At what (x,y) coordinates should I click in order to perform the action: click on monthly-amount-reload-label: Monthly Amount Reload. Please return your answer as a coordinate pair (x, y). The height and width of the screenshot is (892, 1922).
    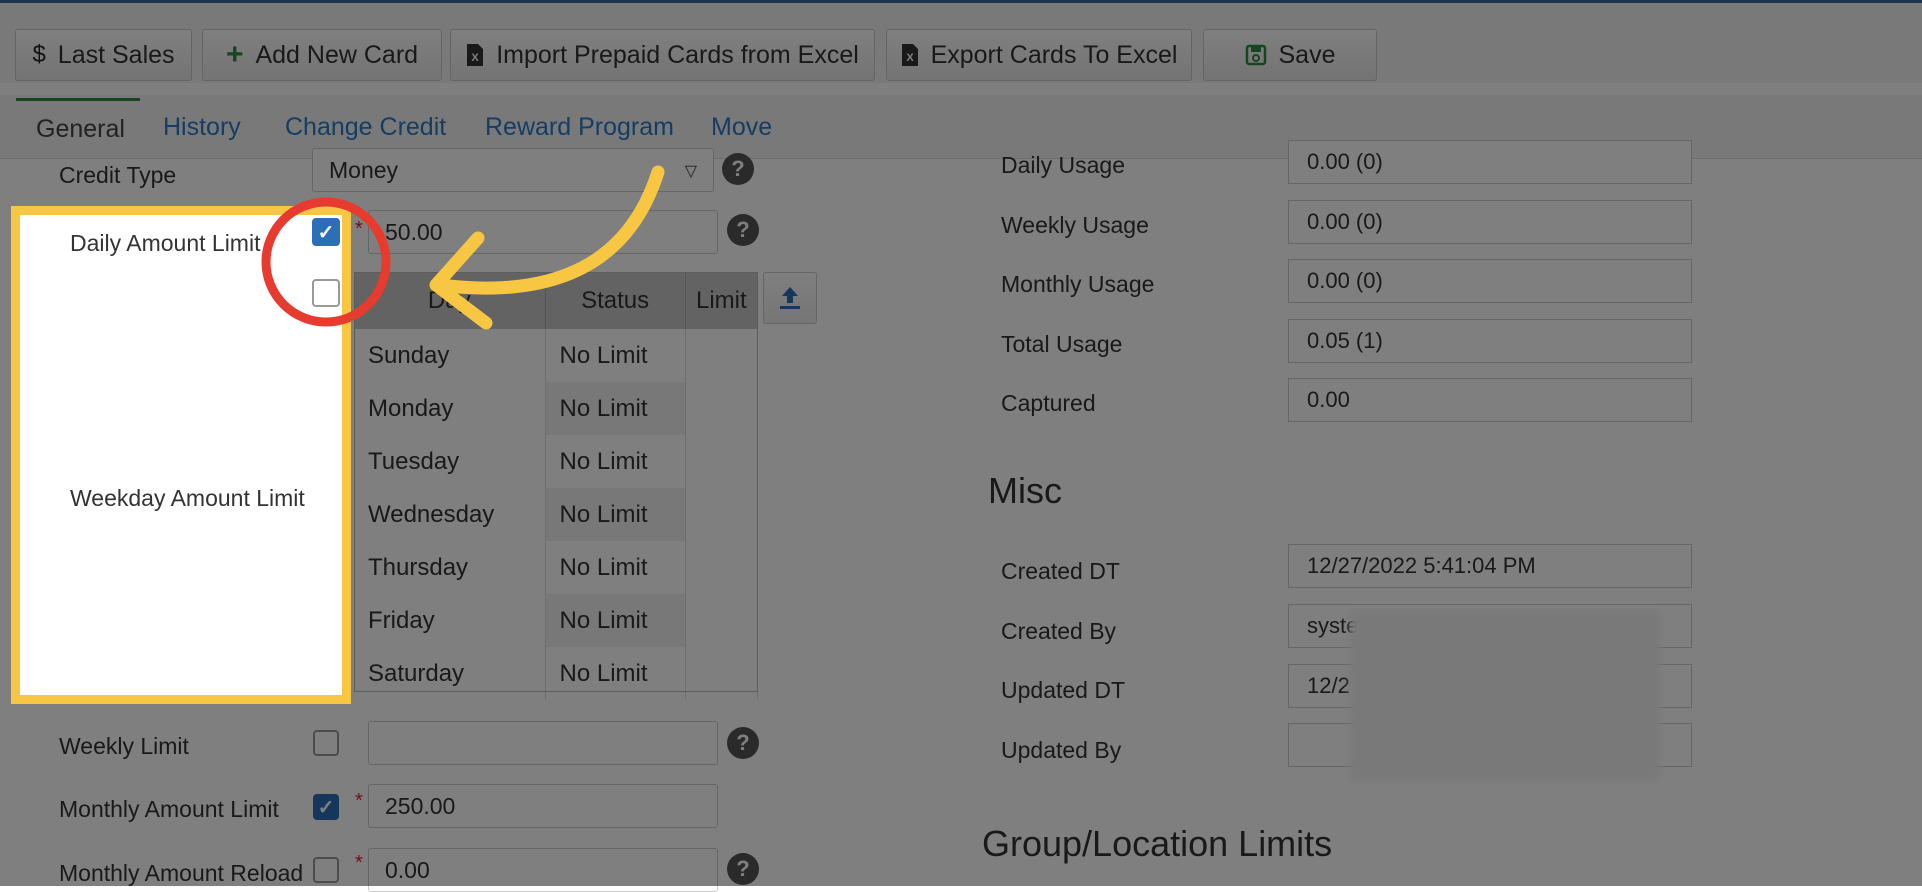
    Looking at the image, I should click on (181, 873).